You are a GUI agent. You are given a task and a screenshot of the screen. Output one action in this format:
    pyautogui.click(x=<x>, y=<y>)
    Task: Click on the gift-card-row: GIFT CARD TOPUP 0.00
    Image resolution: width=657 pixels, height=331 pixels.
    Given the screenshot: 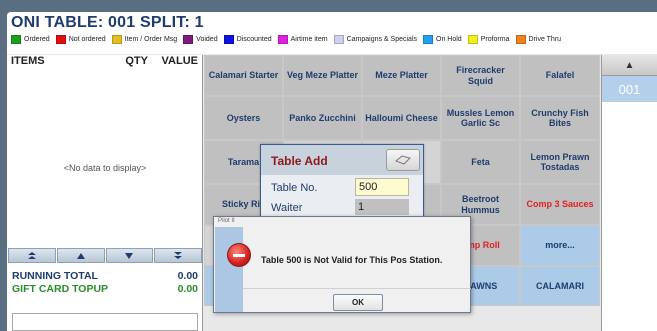 What is the action you would take?
    pyautogui.click(x=105, y=289)
    